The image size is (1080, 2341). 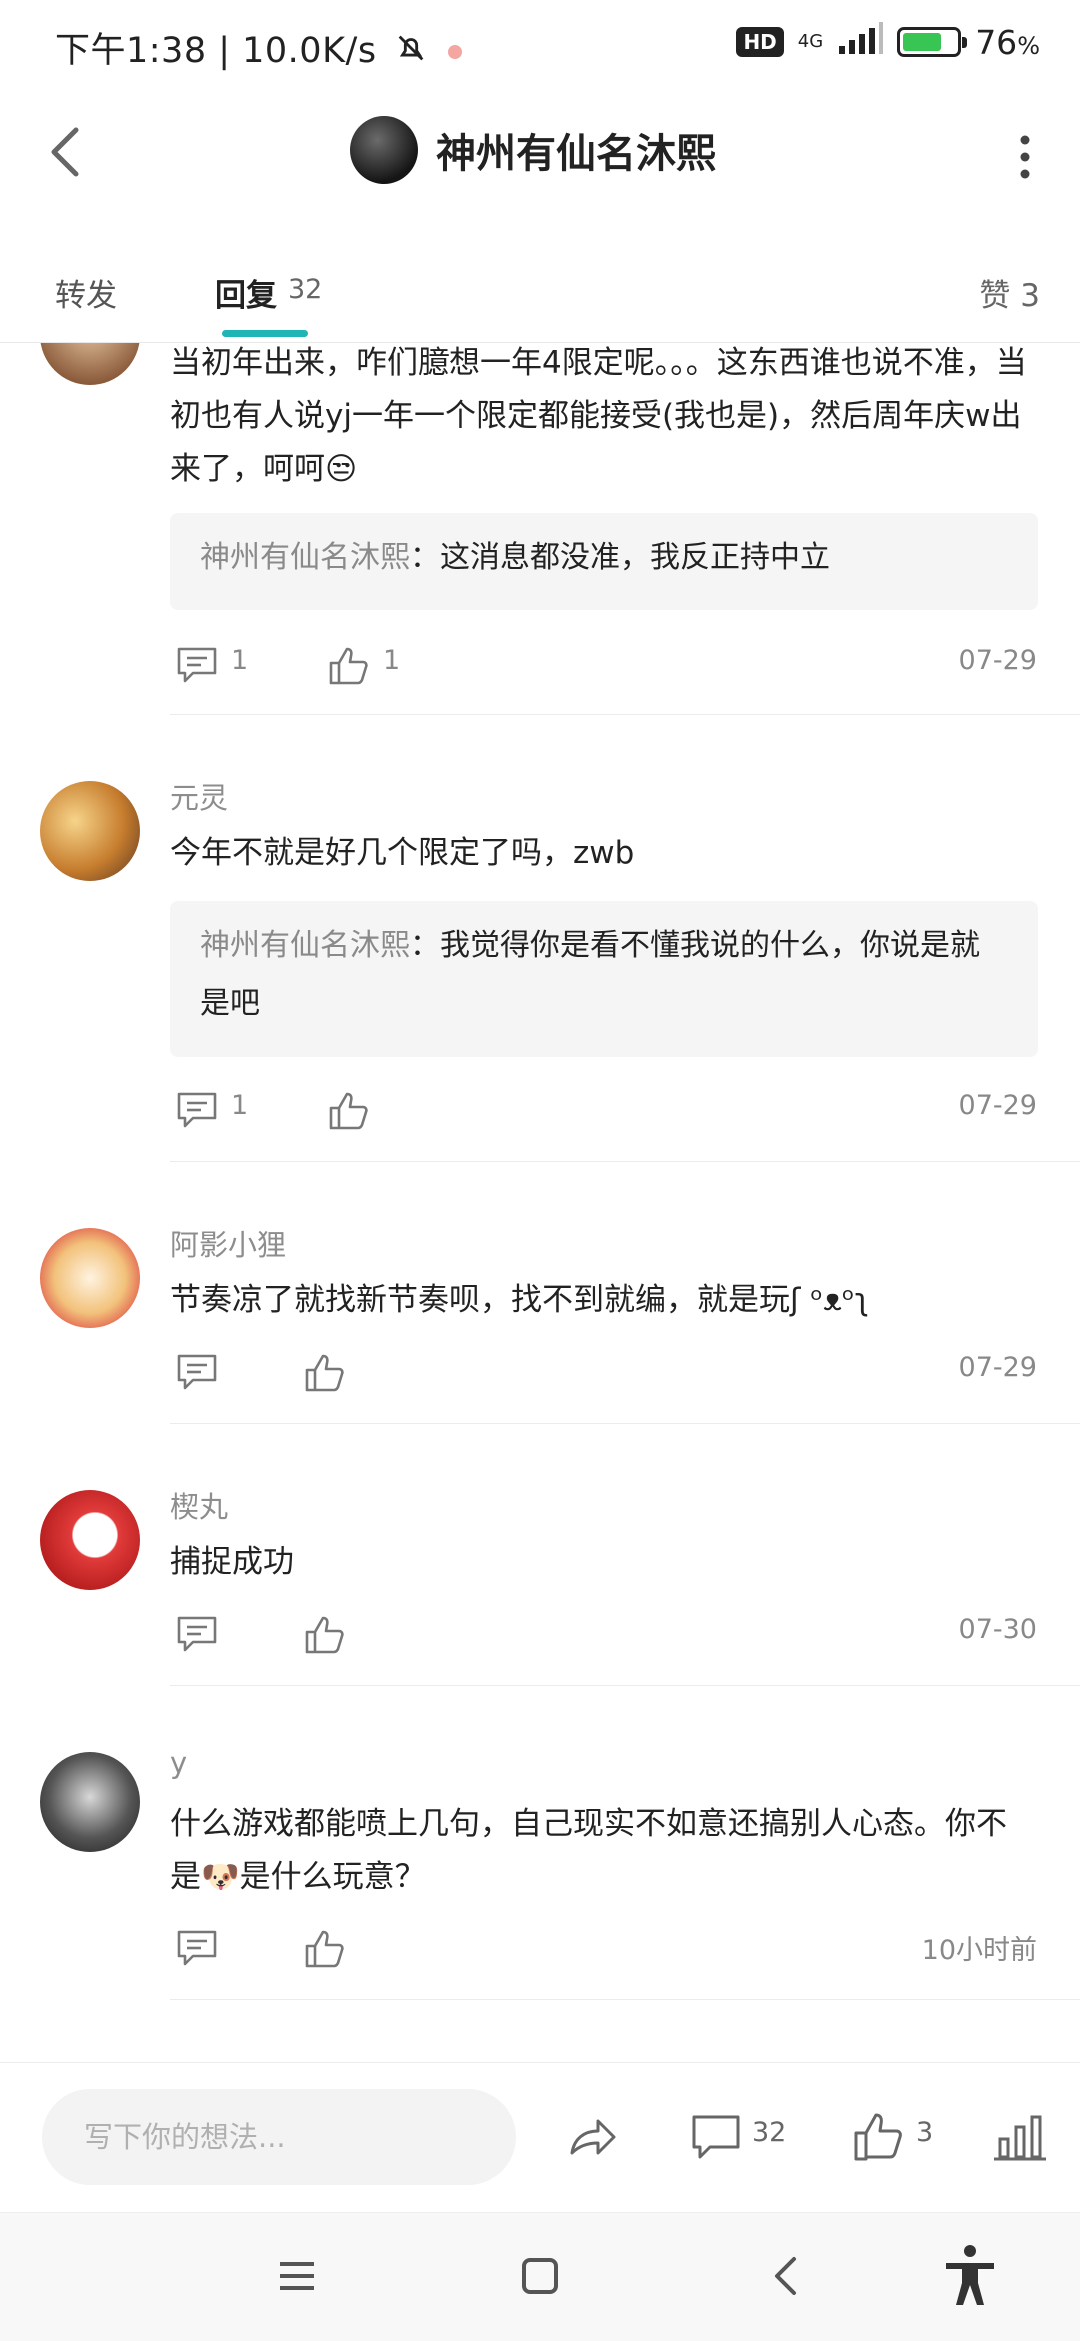 What do you see at coordinates (297, 2276) in the screenshot?
I see `menu-icon` at bounding box center [297, 2276].